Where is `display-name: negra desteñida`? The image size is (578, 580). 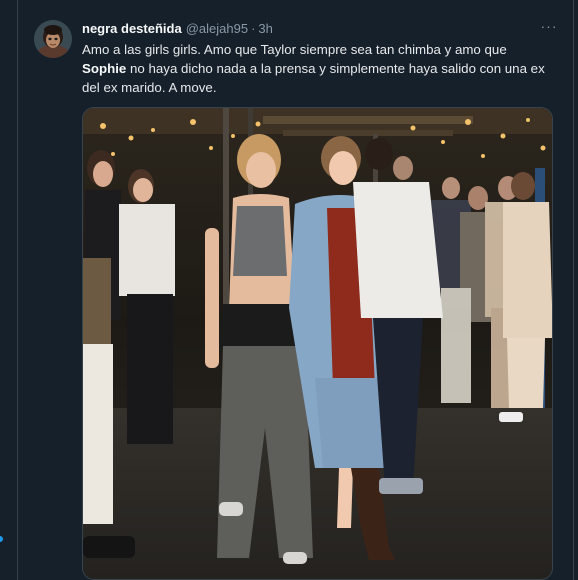
display-name: negra desteñida is located at coordinates (132, 29).